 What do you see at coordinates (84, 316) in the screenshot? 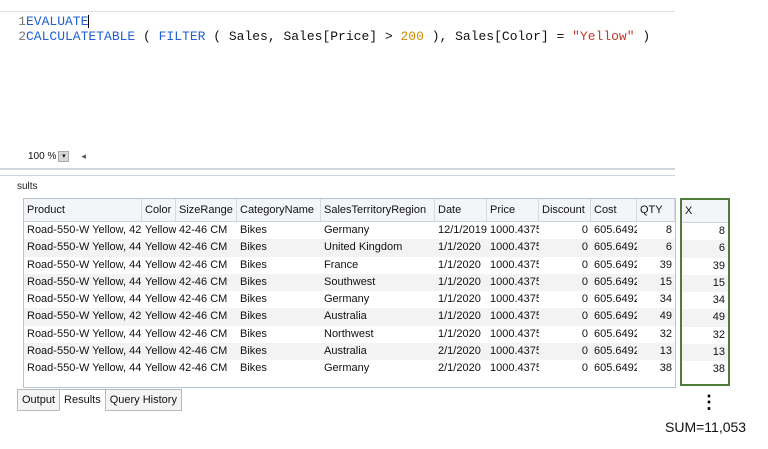
I see `table-cell: Road-550-W Yellow, 42` at bounding box center [84, 316].